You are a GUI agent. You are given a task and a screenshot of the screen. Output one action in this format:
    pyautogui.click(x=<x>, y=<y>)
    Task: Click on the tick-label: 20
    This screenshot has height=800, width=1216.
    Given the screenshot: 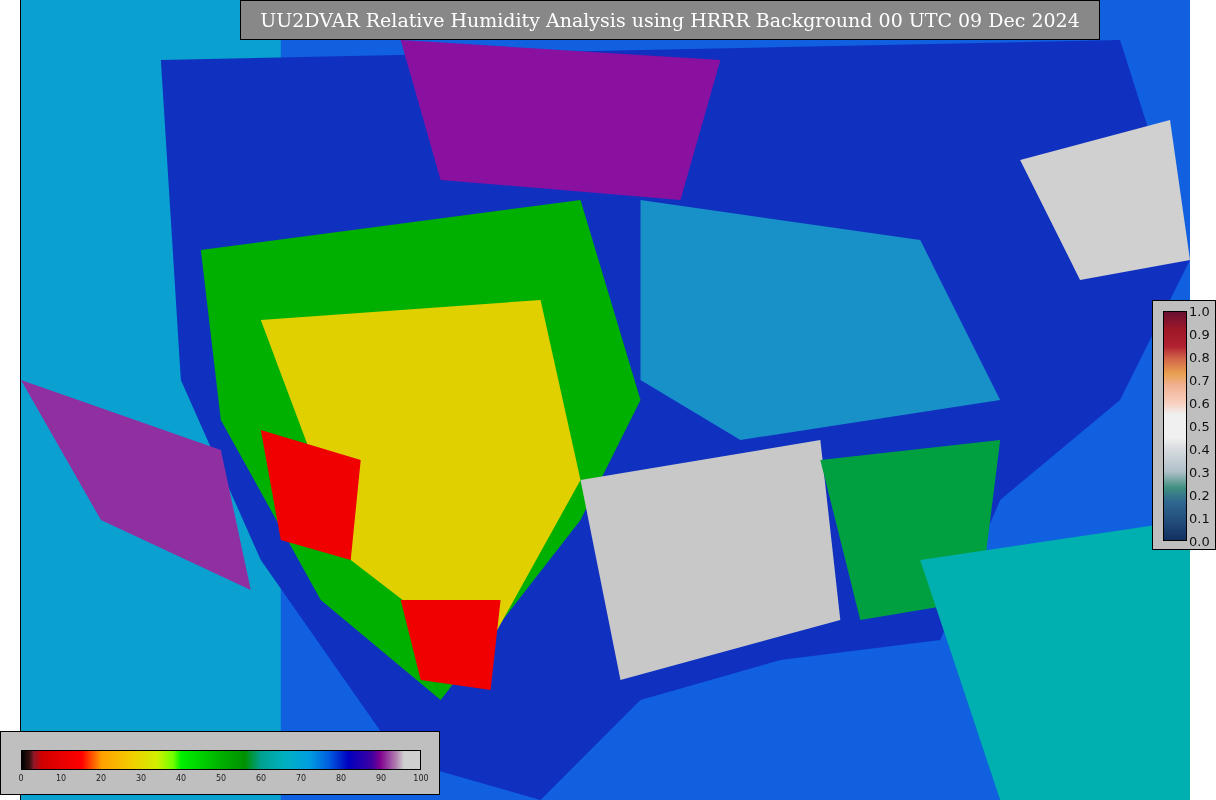 What is the action you would take?
    pyautogui.click(x=101, y=779)
    